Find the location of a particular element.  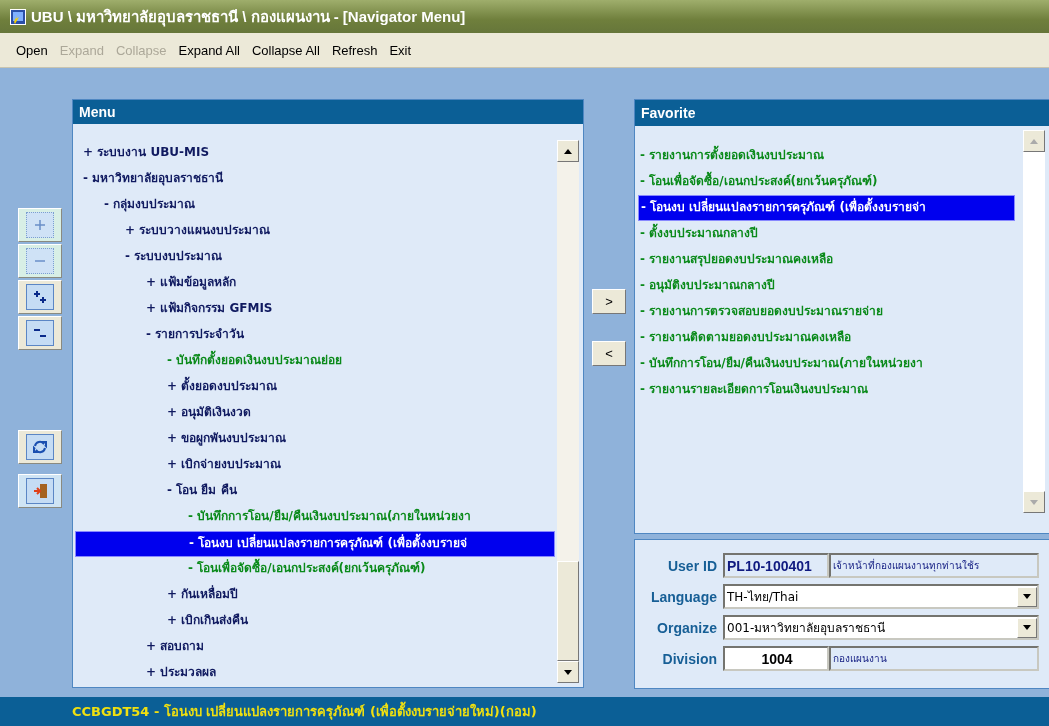

user-id-field: PL10-100401 is located at coordinates (776, 565).